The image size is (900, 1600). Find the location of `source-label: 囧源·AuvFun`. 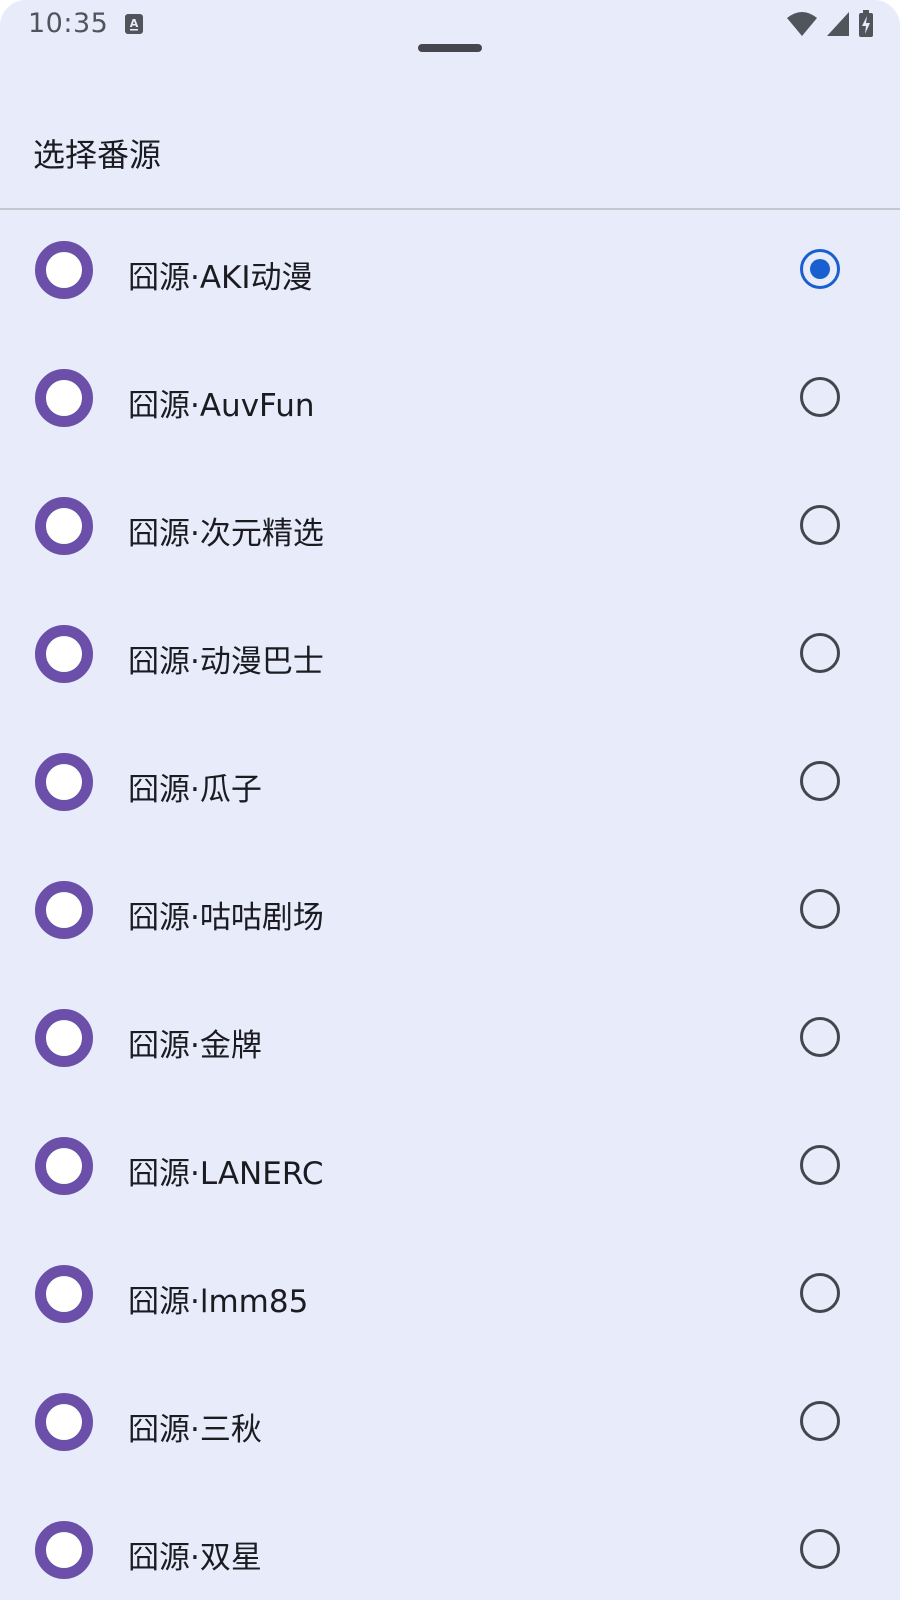

source-label: 囧源·AuvFun is located at coordinates (221, 406).